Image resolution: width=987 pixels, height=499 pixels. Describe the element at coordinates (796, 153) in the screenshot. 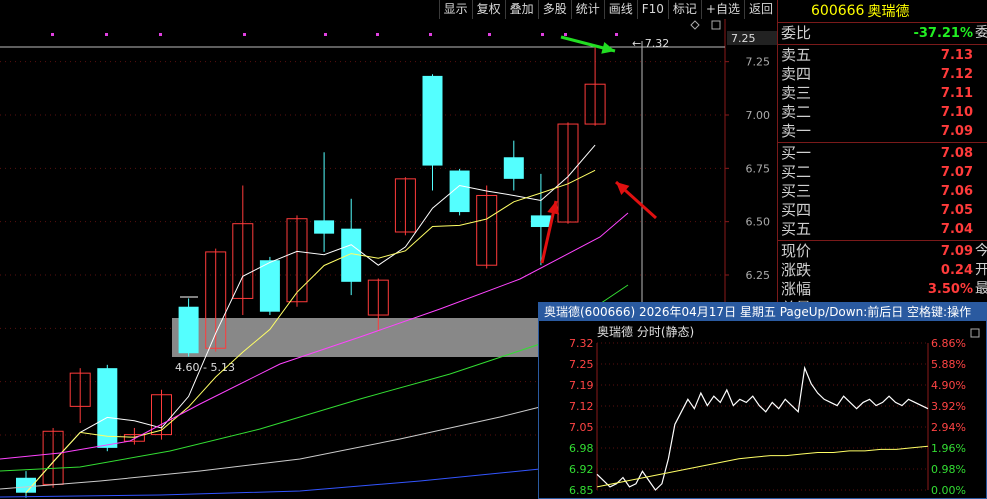

I see `buy-label: 买一` at that location.